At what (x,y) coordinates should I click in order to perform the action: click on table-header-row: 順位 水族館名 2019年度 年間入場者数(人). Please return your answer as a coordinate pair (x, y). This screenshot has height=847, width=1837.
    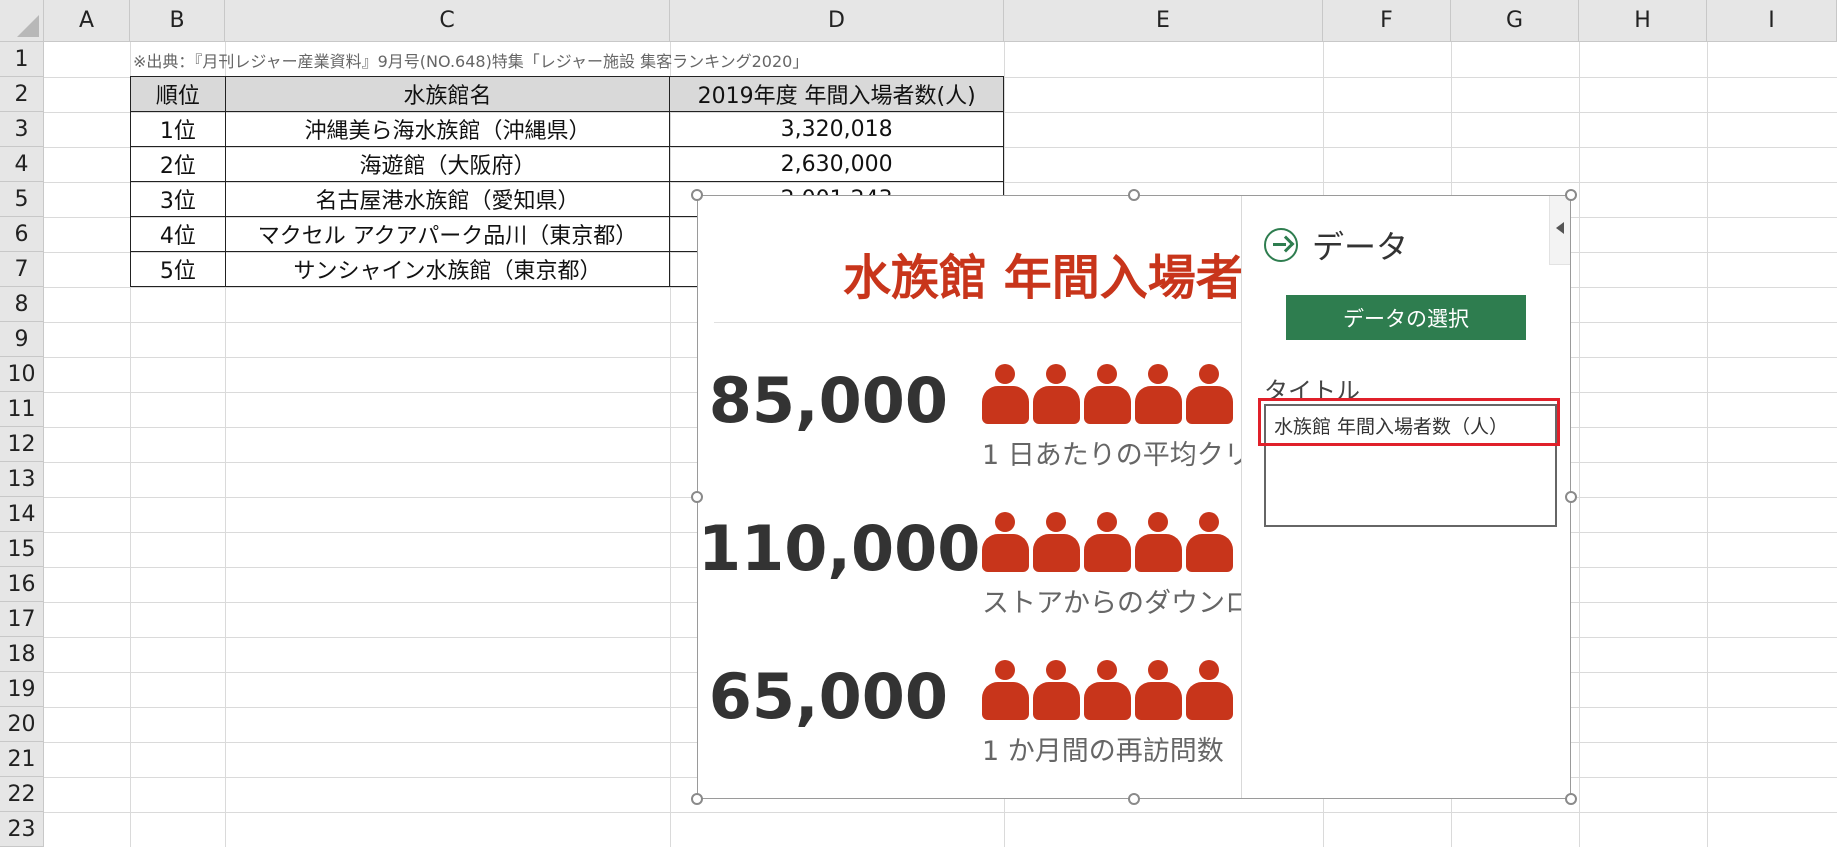
    Looking at the image, I should click on (567, 94).